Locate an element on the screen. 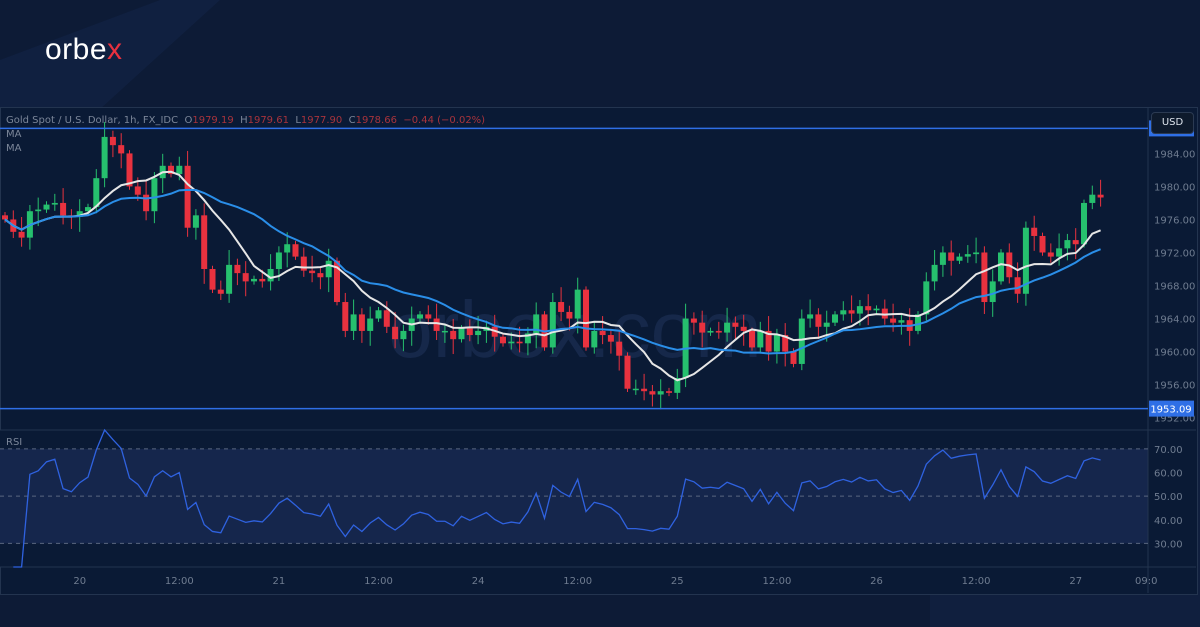 This screenshot has width=1200, height=627. time-tick-label: 25 is located at coordinates (677, 581).